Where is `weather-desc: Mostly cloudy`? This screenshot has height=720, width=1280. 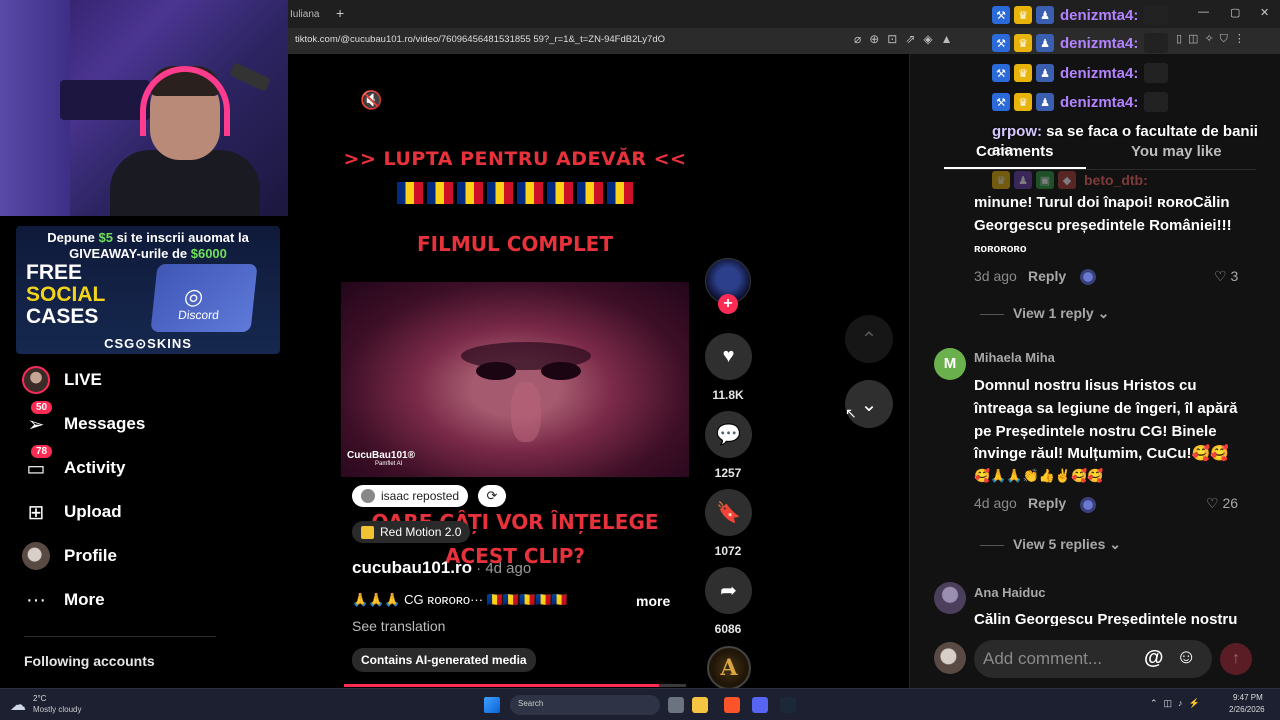
weather-desc: Mostly cloudy is located at coordinates (57, 709).